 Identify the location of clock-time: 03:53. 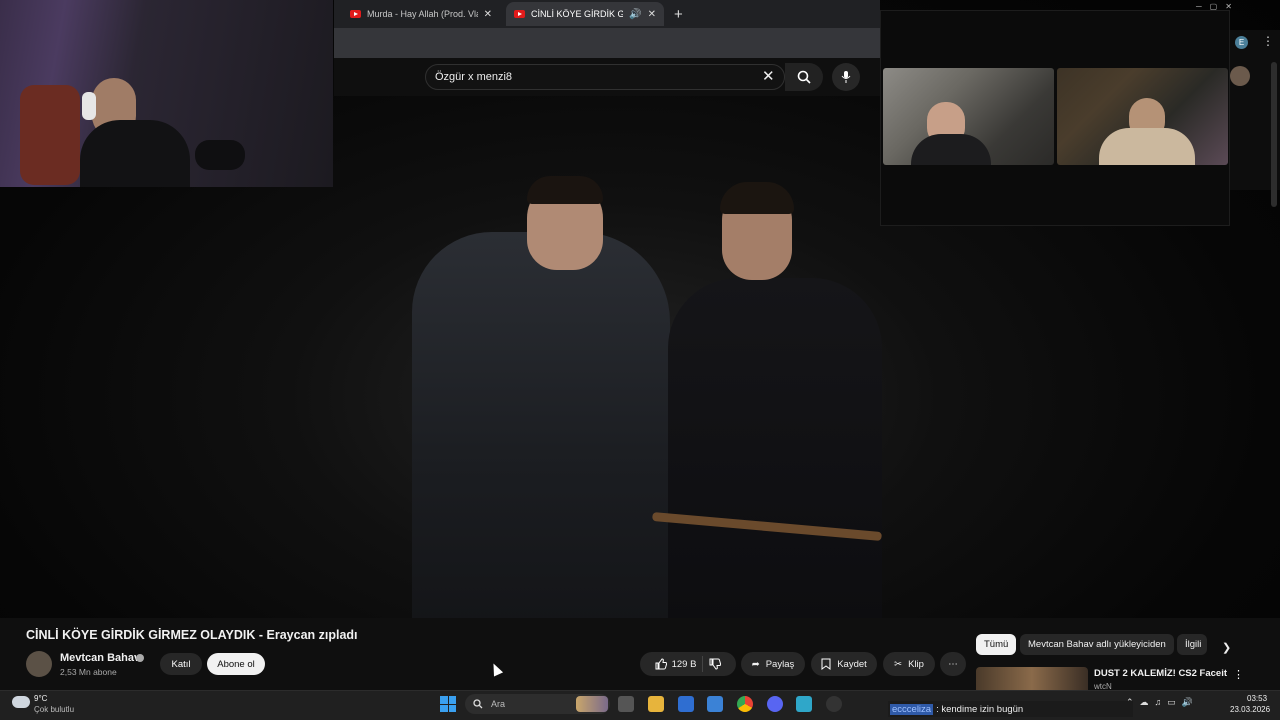
(1257, 698).